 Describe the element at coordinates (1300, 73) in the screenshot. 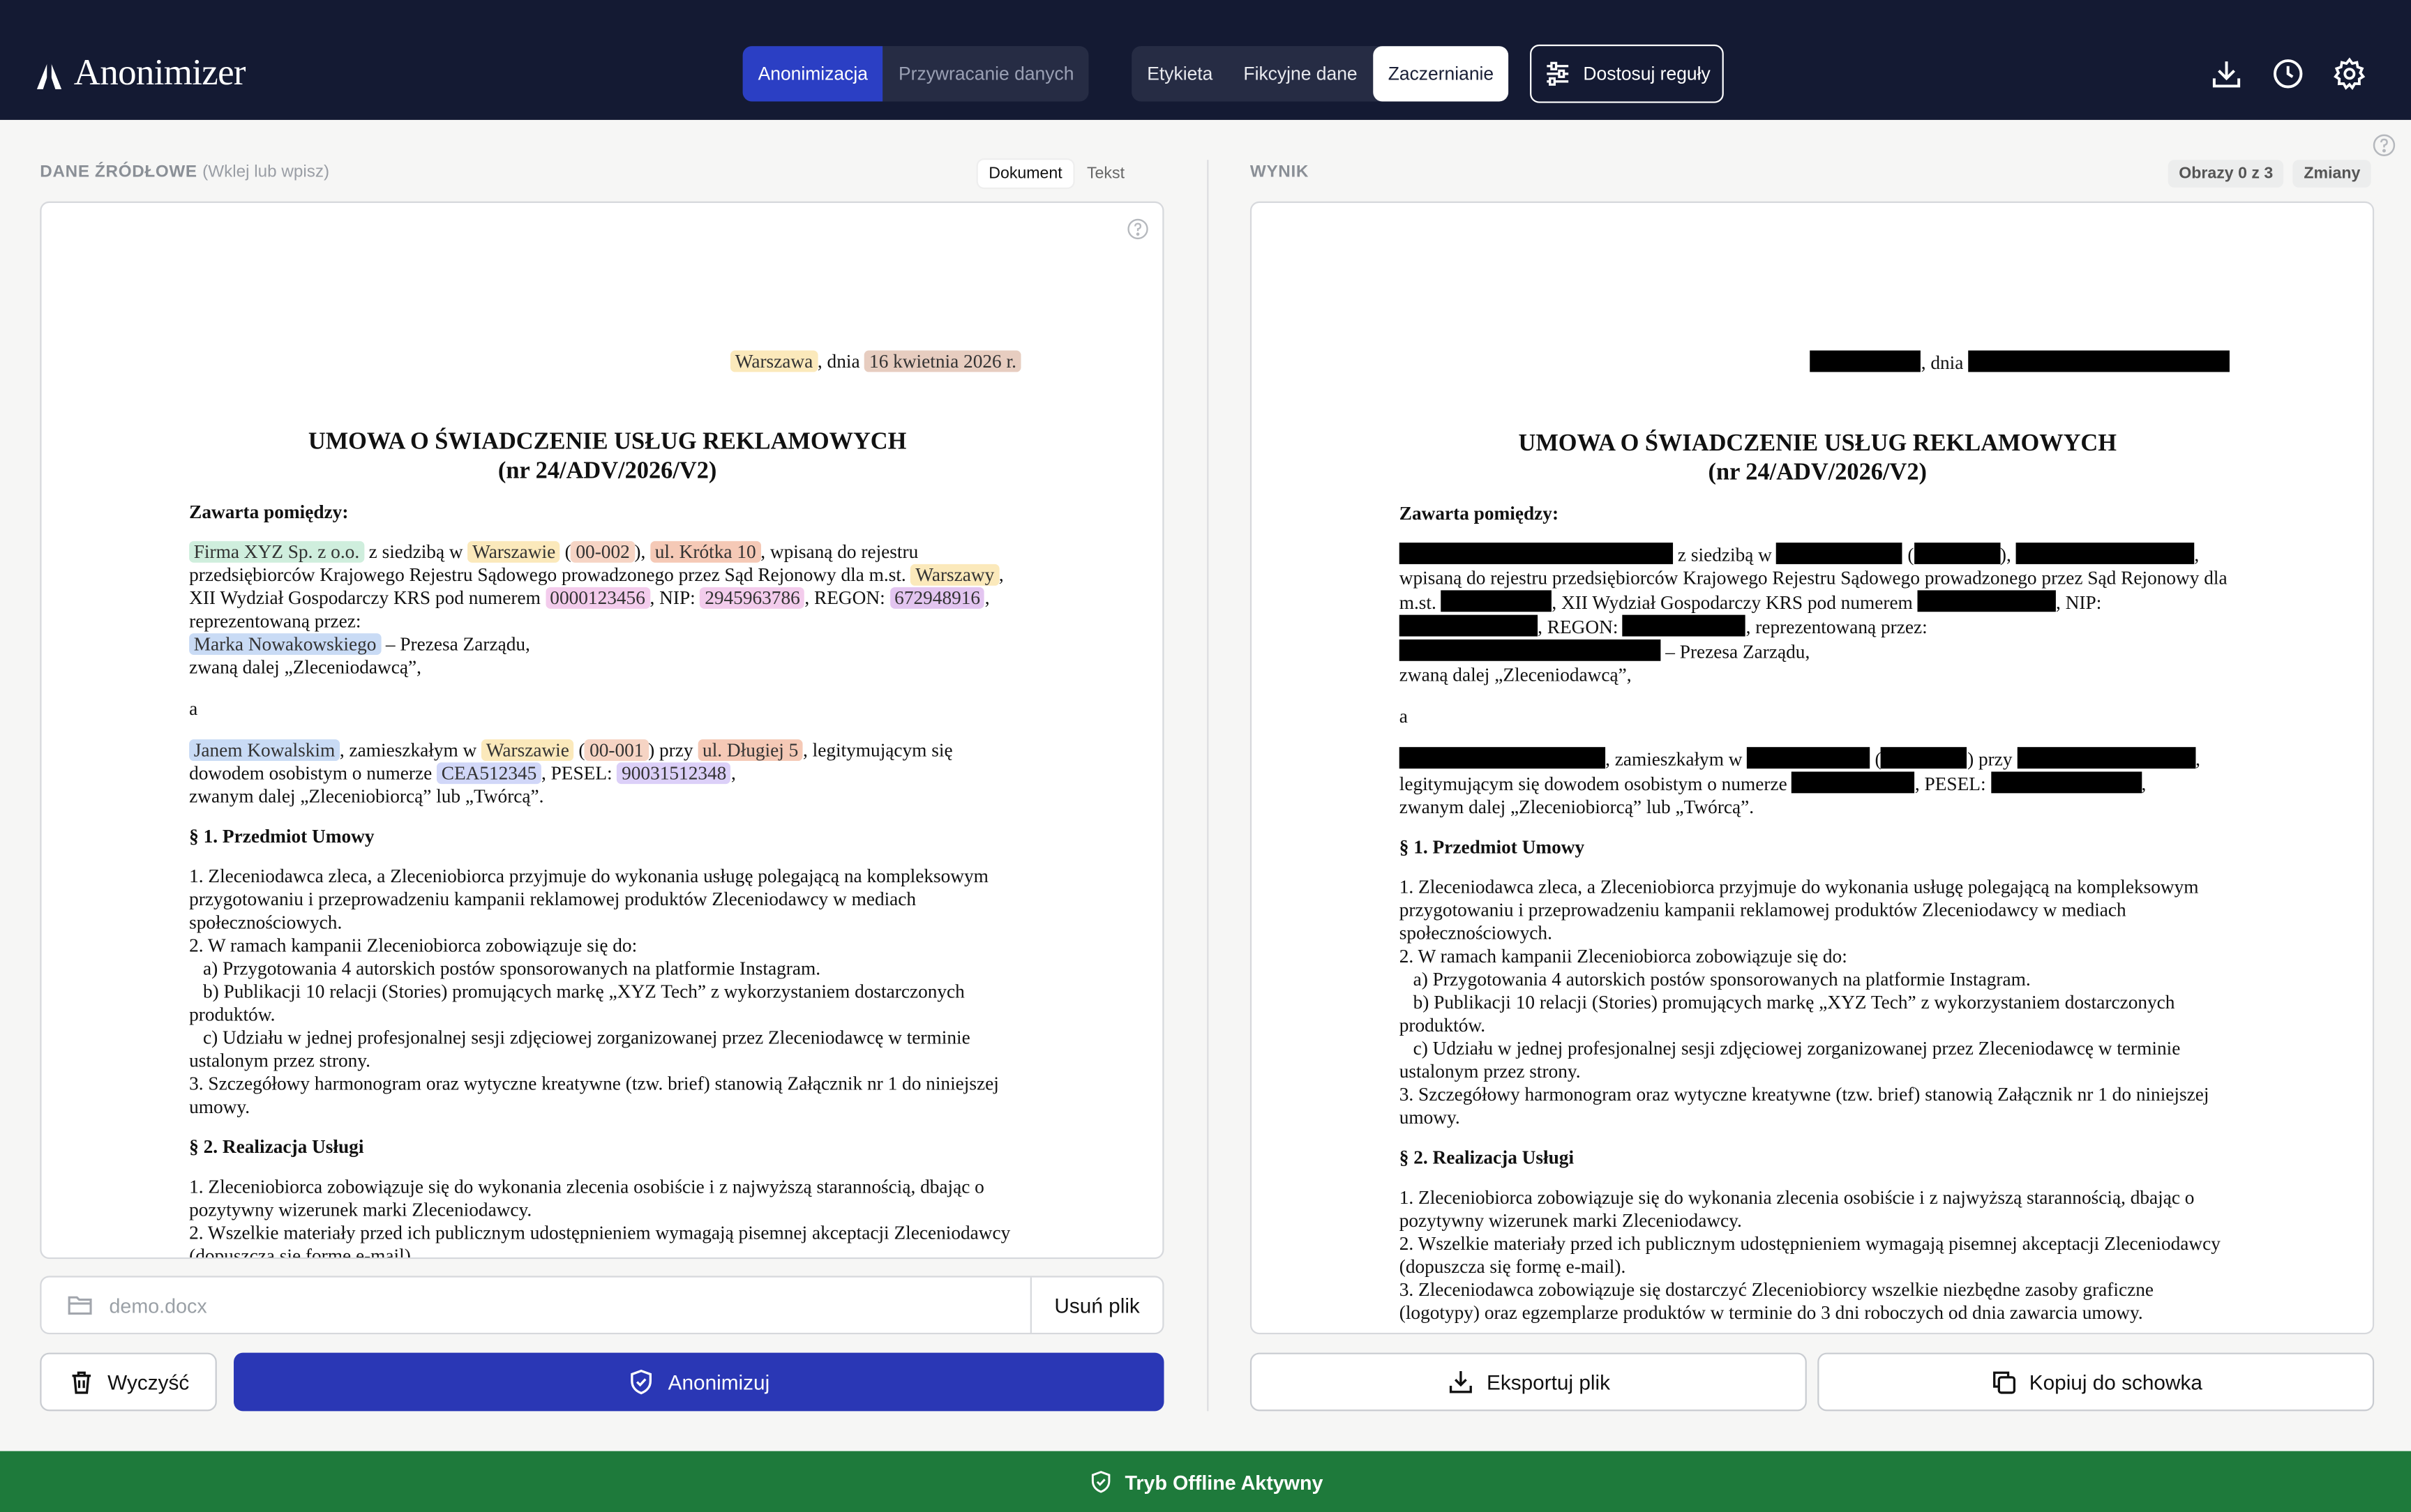

I see `style-fikcyjne-dane: Fikcyjne dane` at that location.